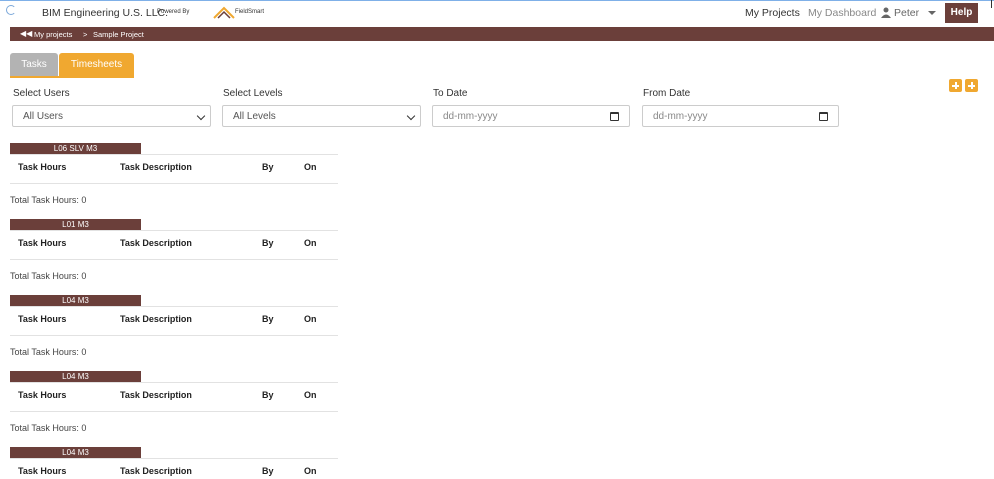 The image size is (994, 479). Describe the element at coordinates (254, 116) in the screenshot. I see `select-levels-value: All Levels` at that location.